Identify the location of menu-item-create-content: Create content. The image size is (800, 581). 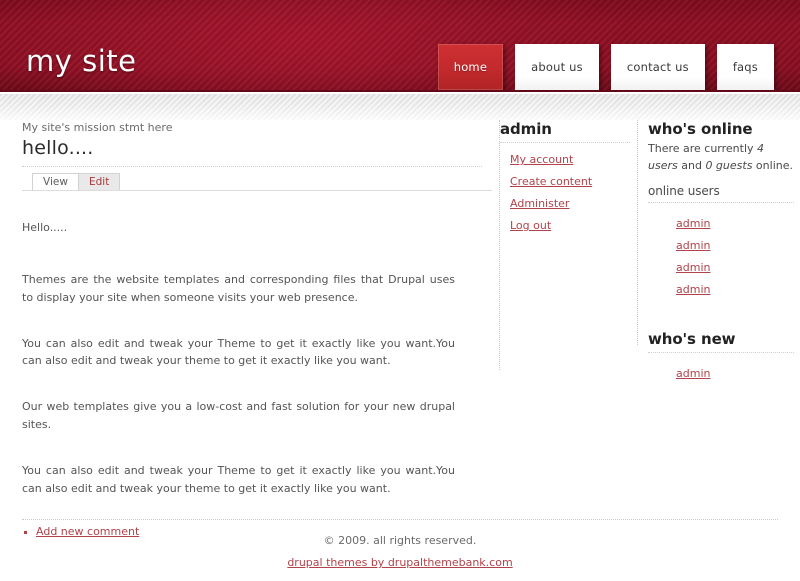
(551, 181).